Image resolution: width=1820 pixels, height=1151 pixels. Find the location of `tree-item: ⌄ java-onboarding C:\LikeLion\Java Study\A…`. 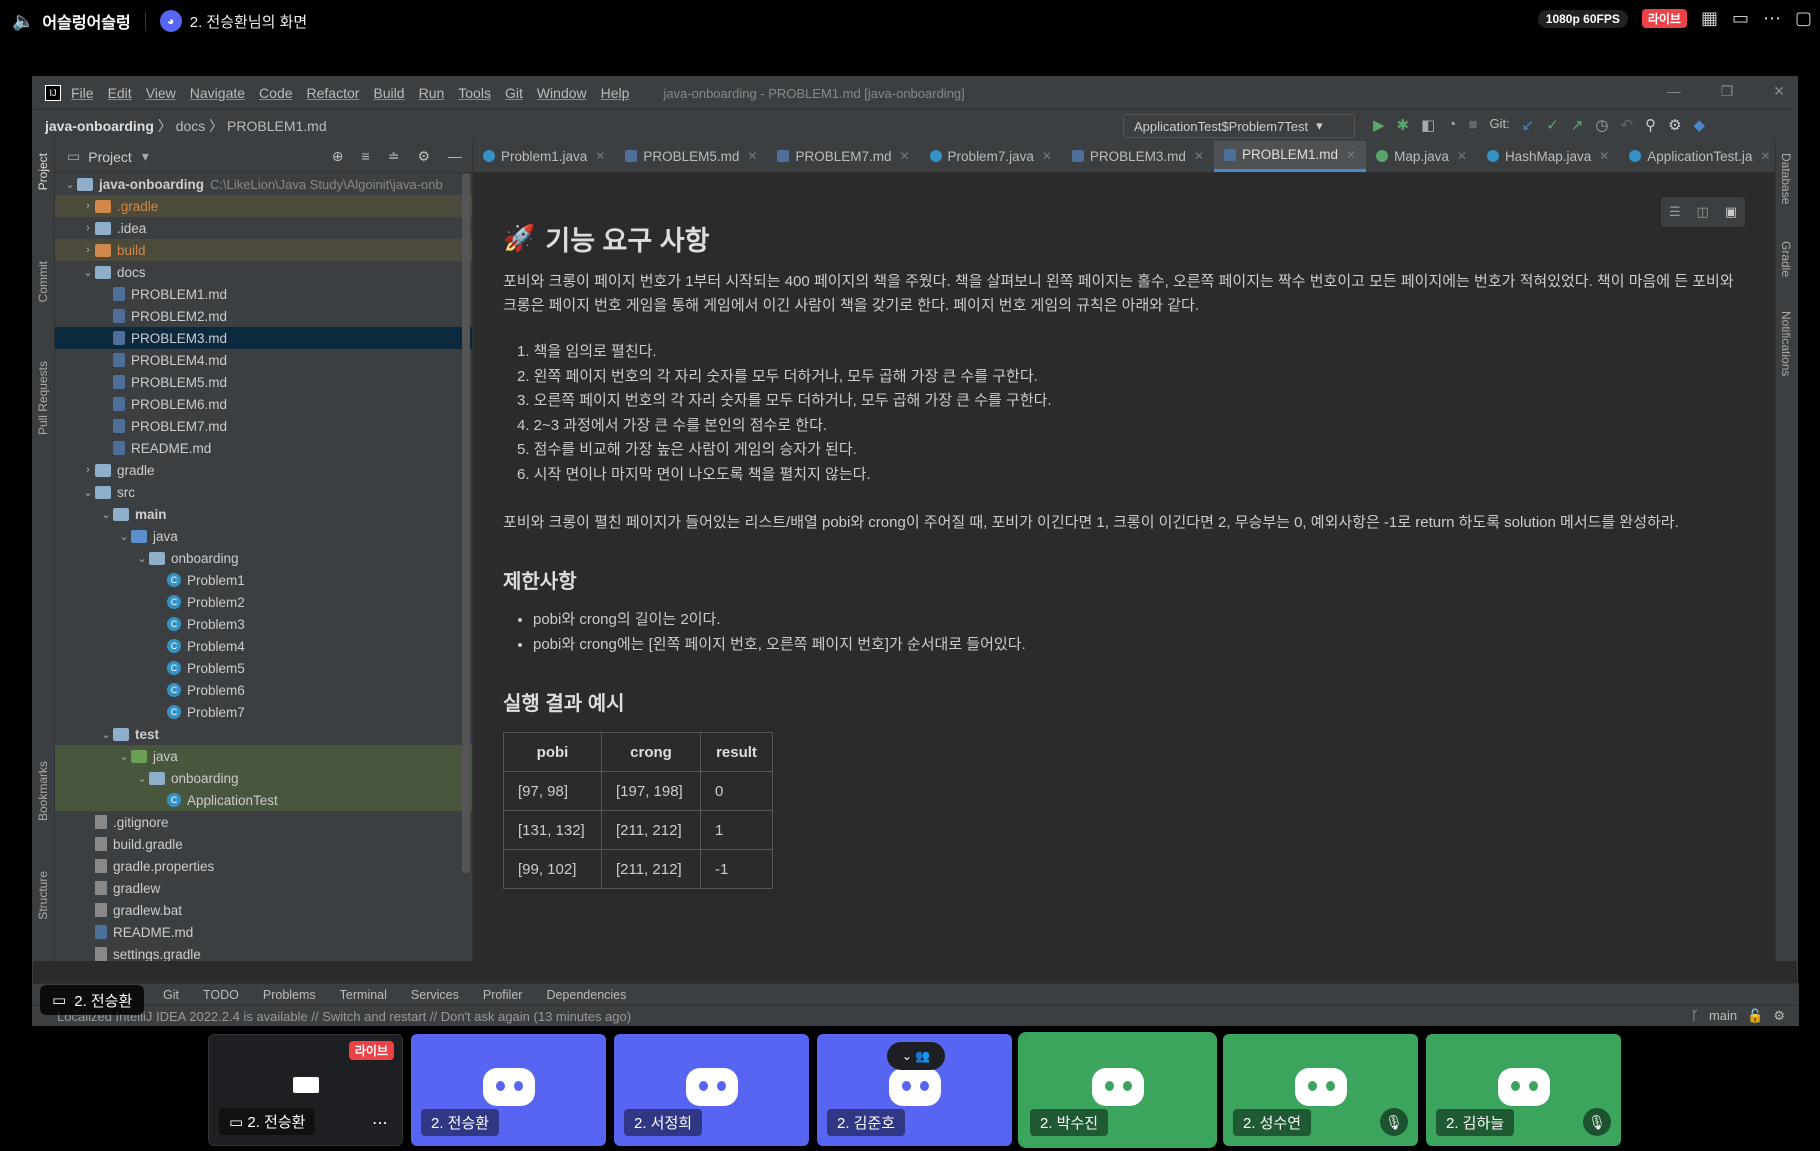

tree-item: ⌄ java-onboarding C:\LikeLion\Java Study\A… is located at coordinates (263, 184).